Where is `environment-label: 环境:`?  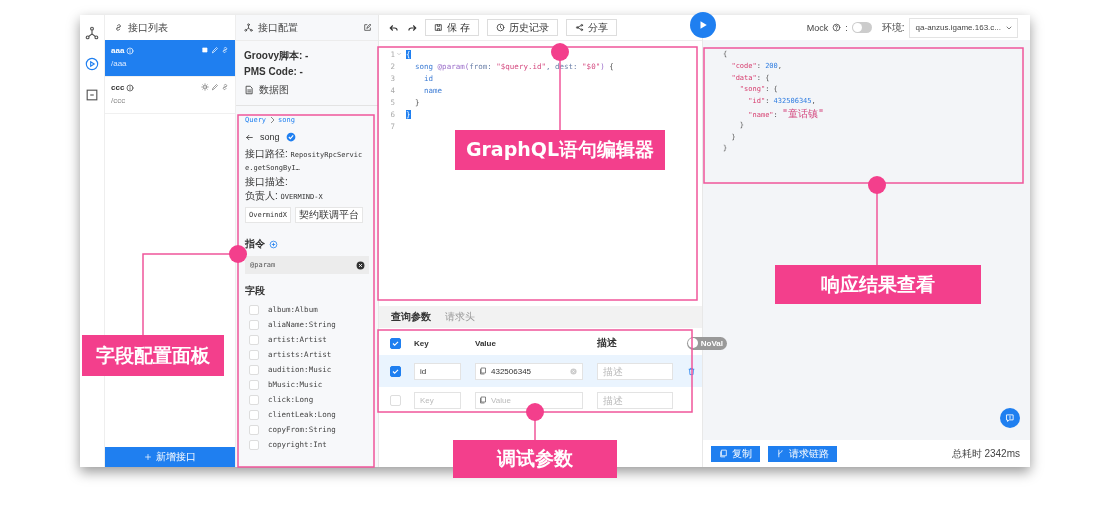 environment-label: 环境: is located at coordinates (893, 27).